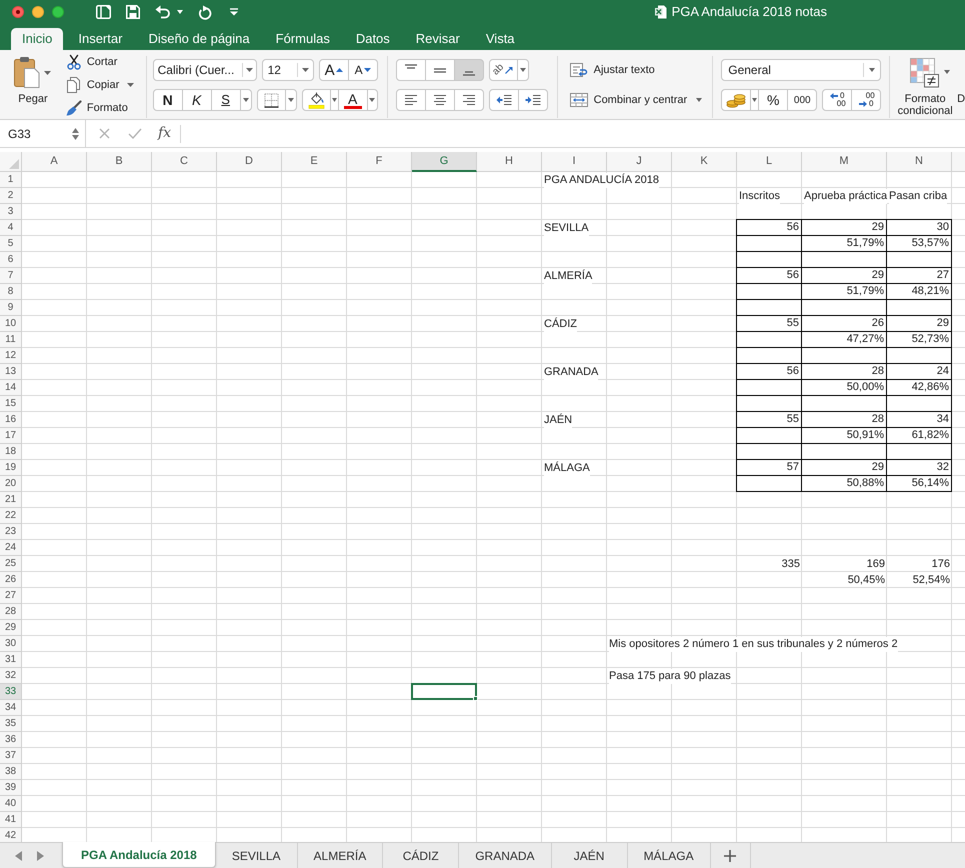 This screenshot has height=868, width=965. I want to click on grow-font-button: A, so click(333, 70).